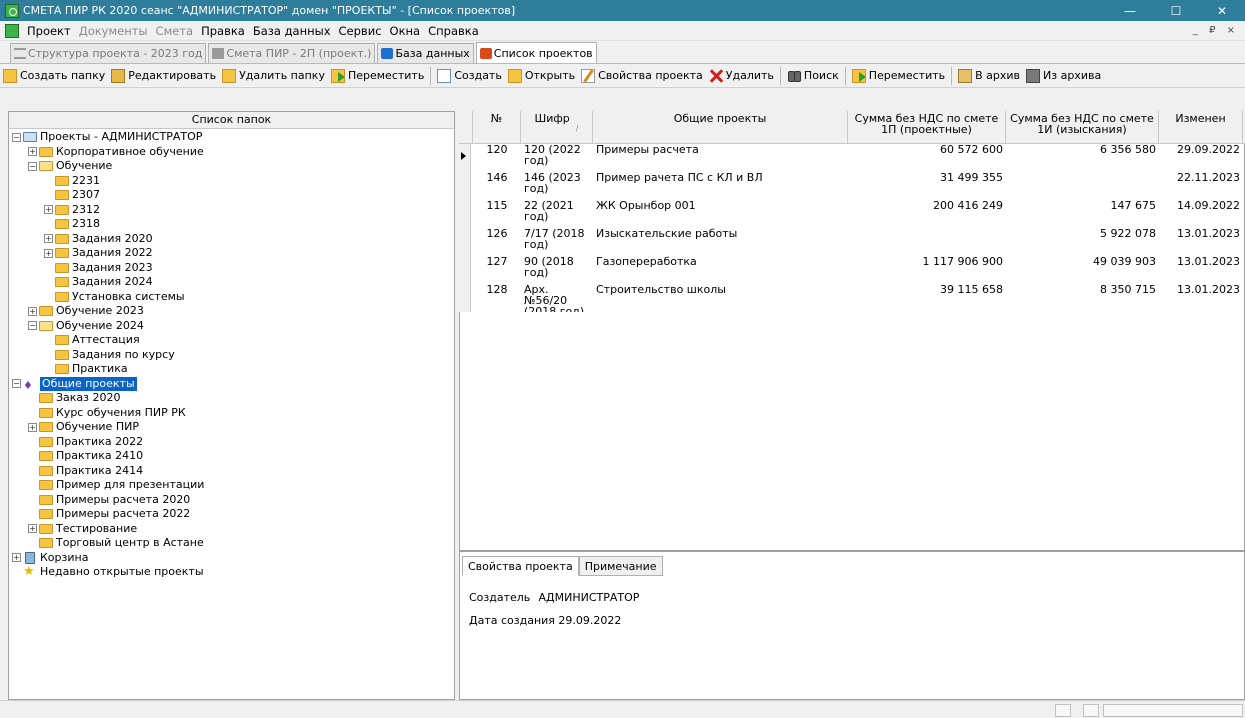 This screenshot has height=718, width=1245. I want to click on edit-label: Редактировать, so click(172, 75).